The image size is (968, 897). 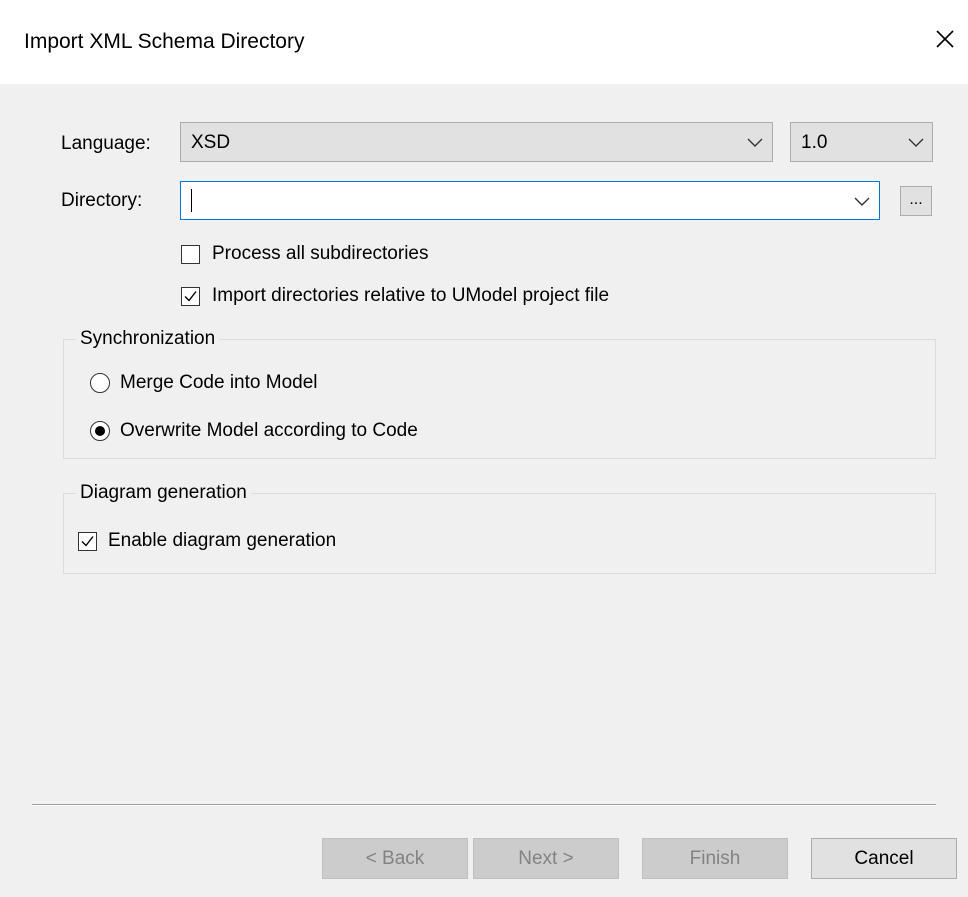 I want to click on version-select-value: 1.0, so click(x=814, y=142).